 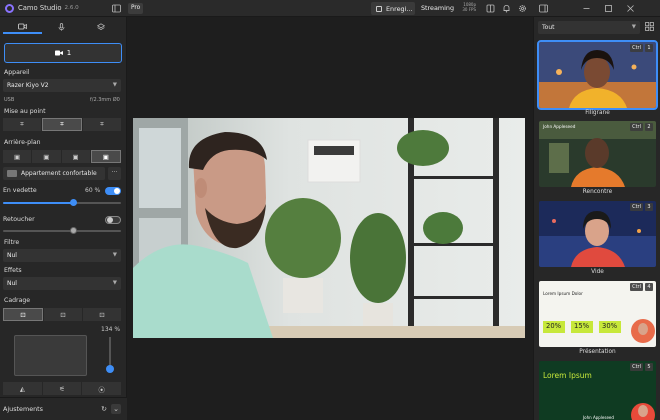 I want to click on replace-background-icon: ▣, so click(x=105, y=156).